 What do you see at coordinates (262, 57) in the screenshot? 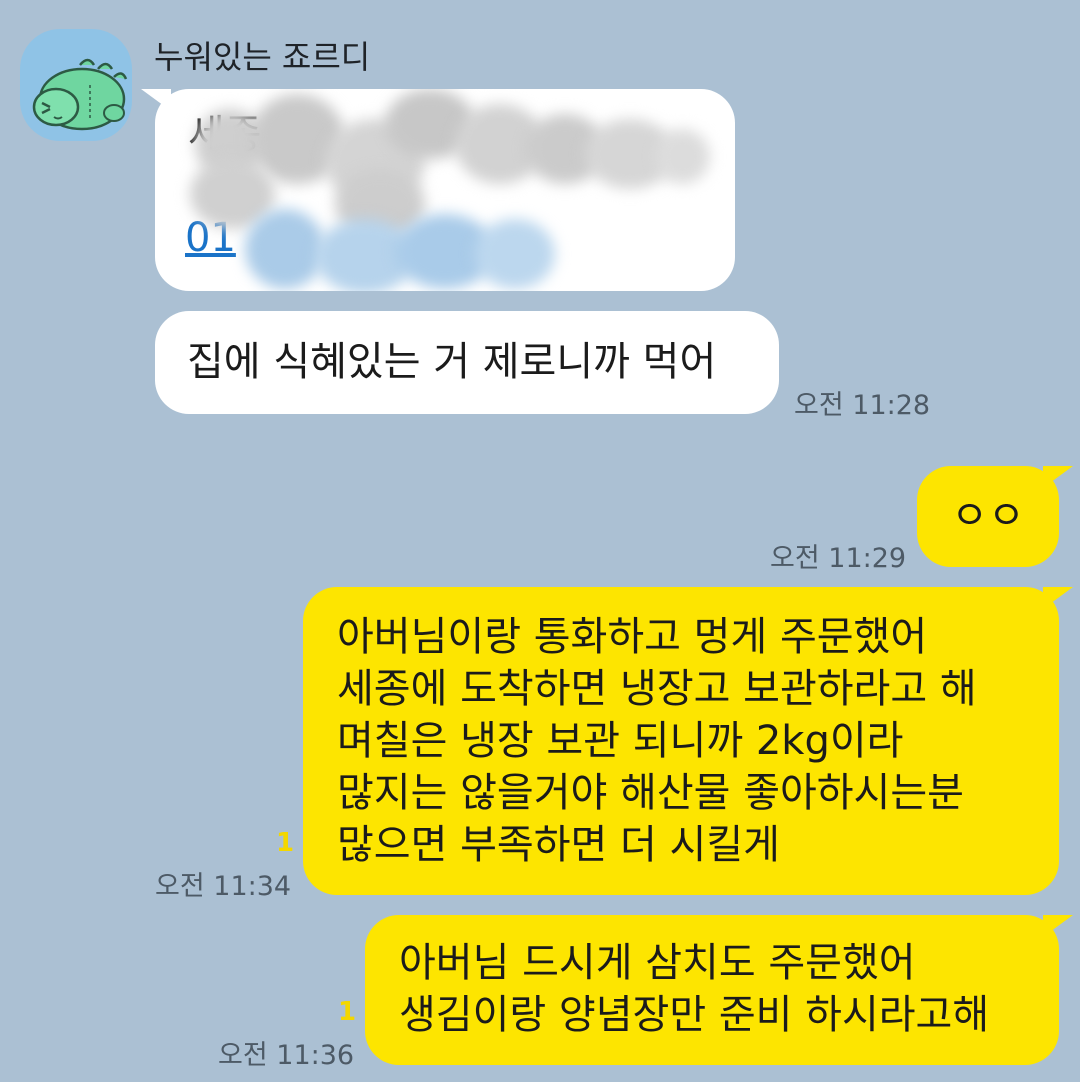
I see `sender-name: 누워있는 죠르디` at bounding box center [262, 57].